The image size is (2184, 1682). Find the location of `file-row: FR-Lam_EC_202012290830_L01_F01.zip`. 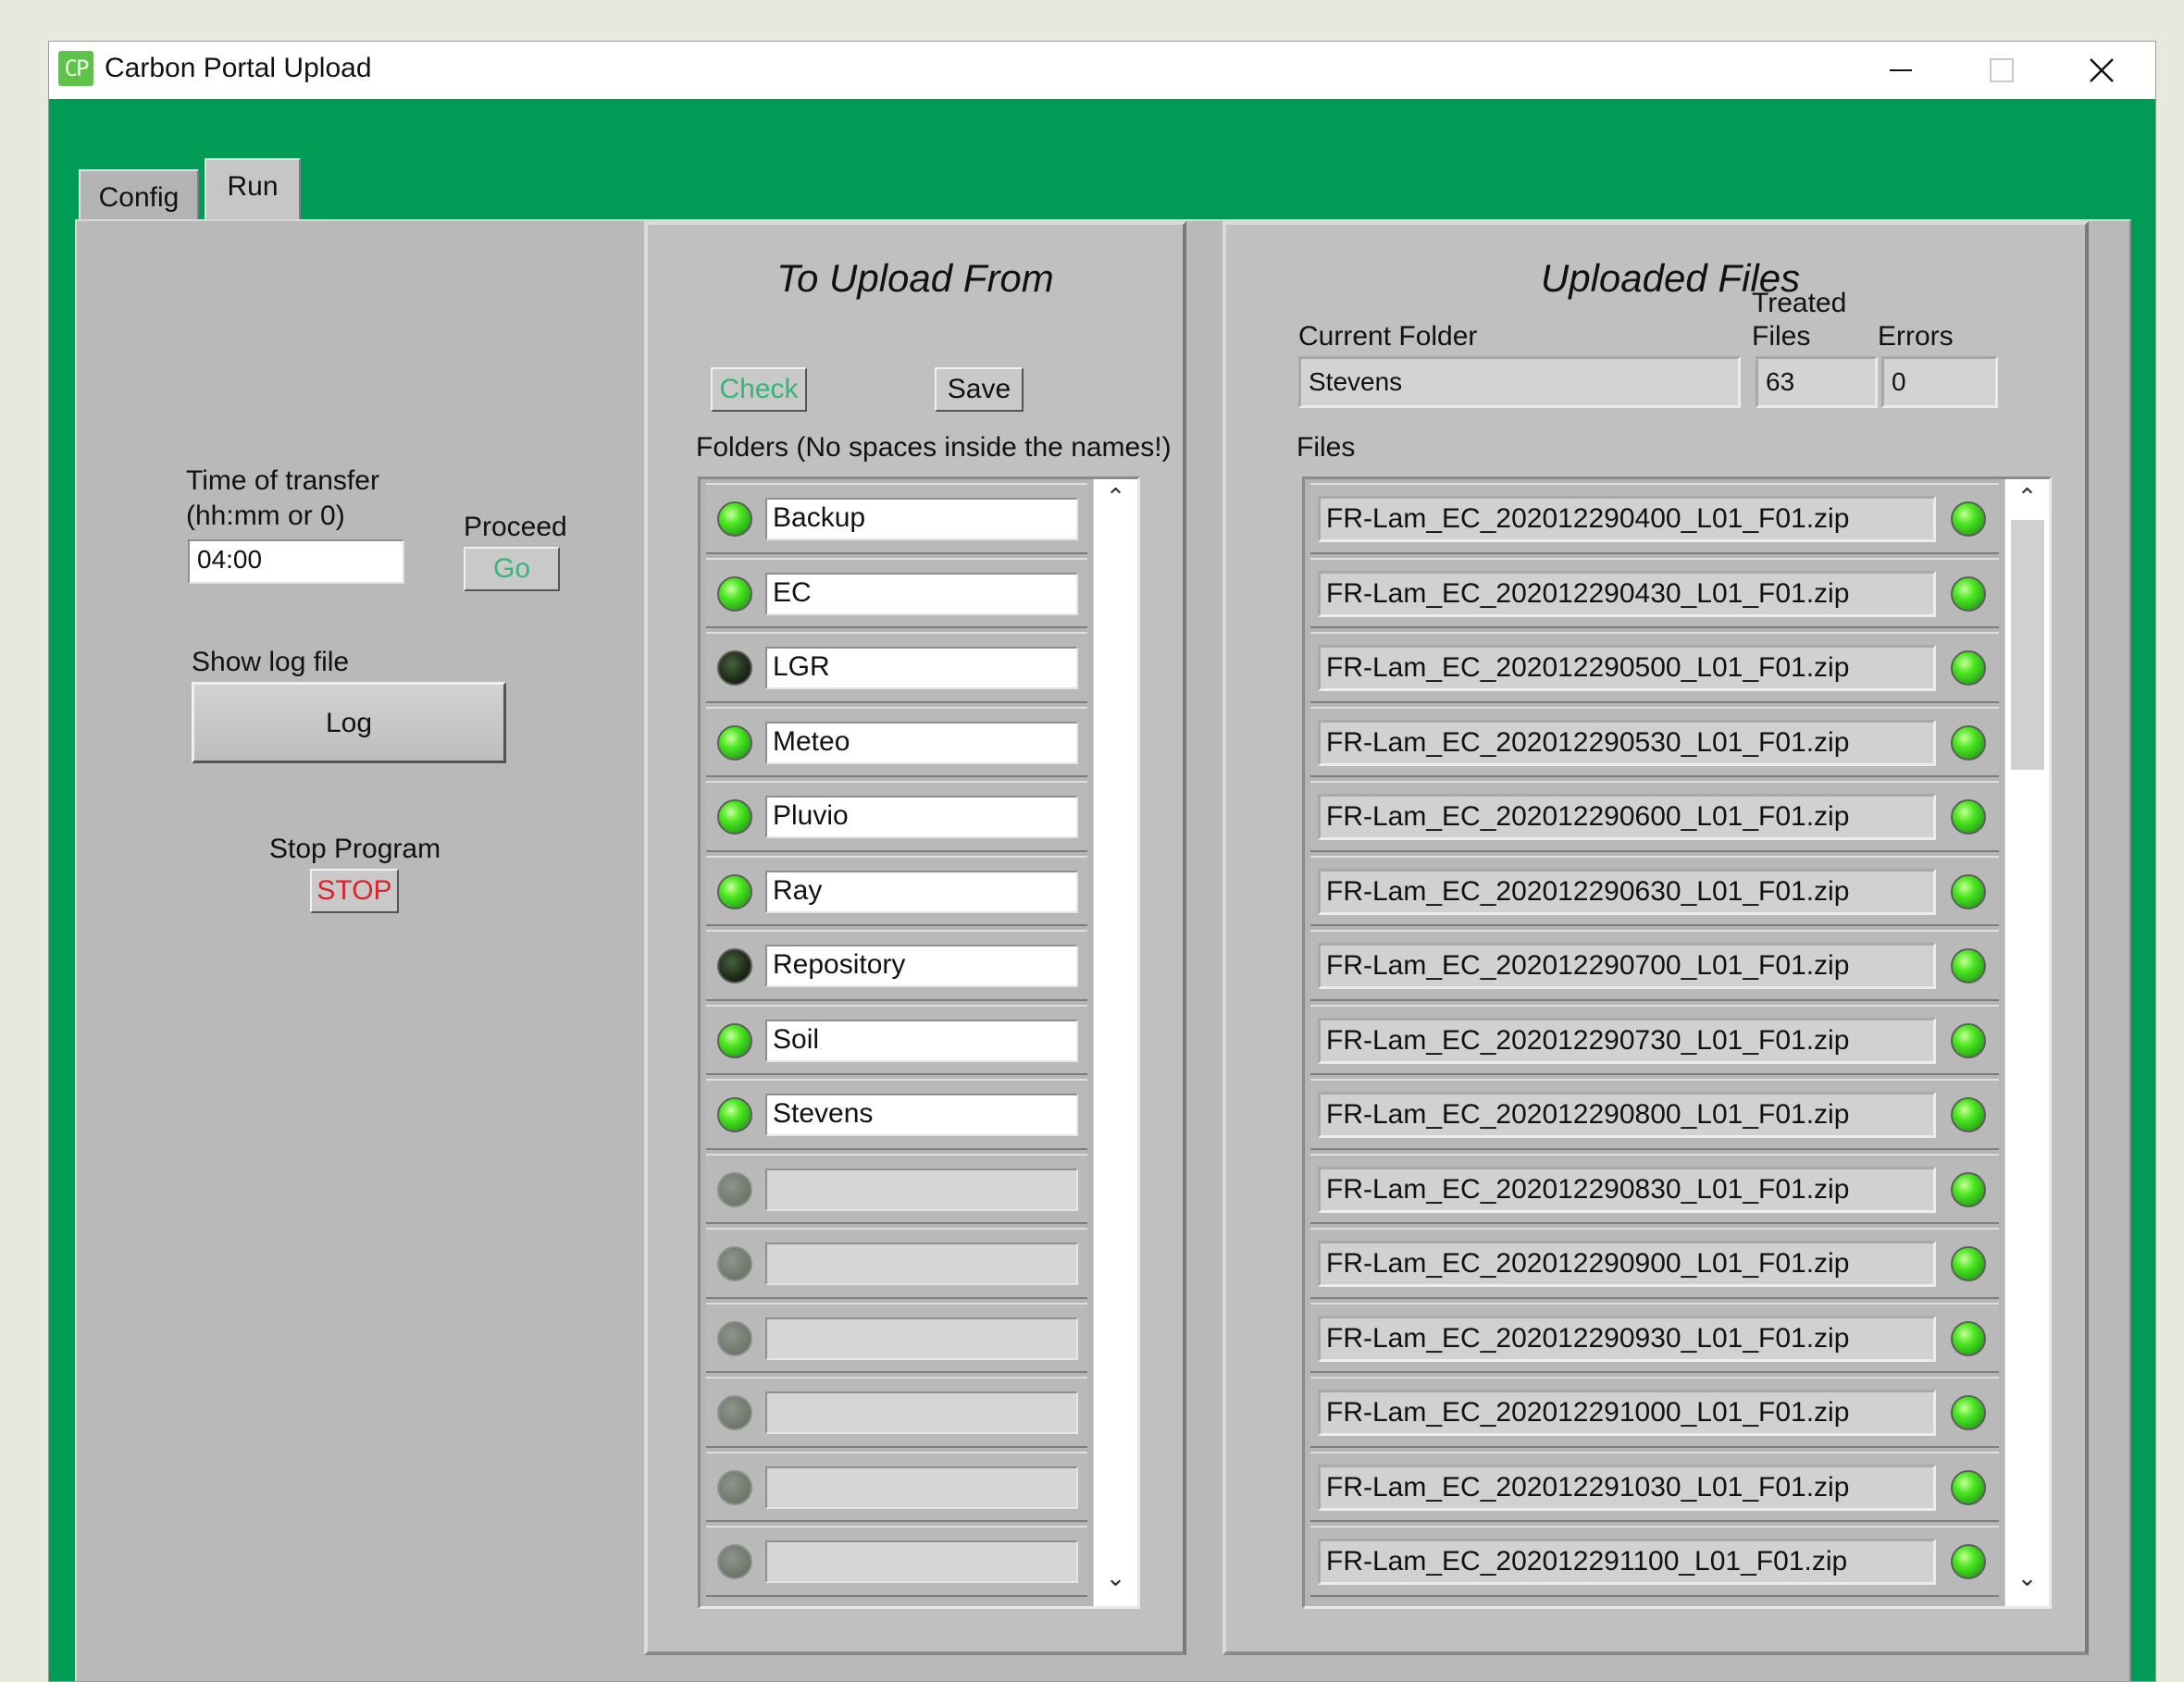

file-row: FR-Lam_EC_202012290830_L01_F01.zip is located at coordinates (1654, 1188).